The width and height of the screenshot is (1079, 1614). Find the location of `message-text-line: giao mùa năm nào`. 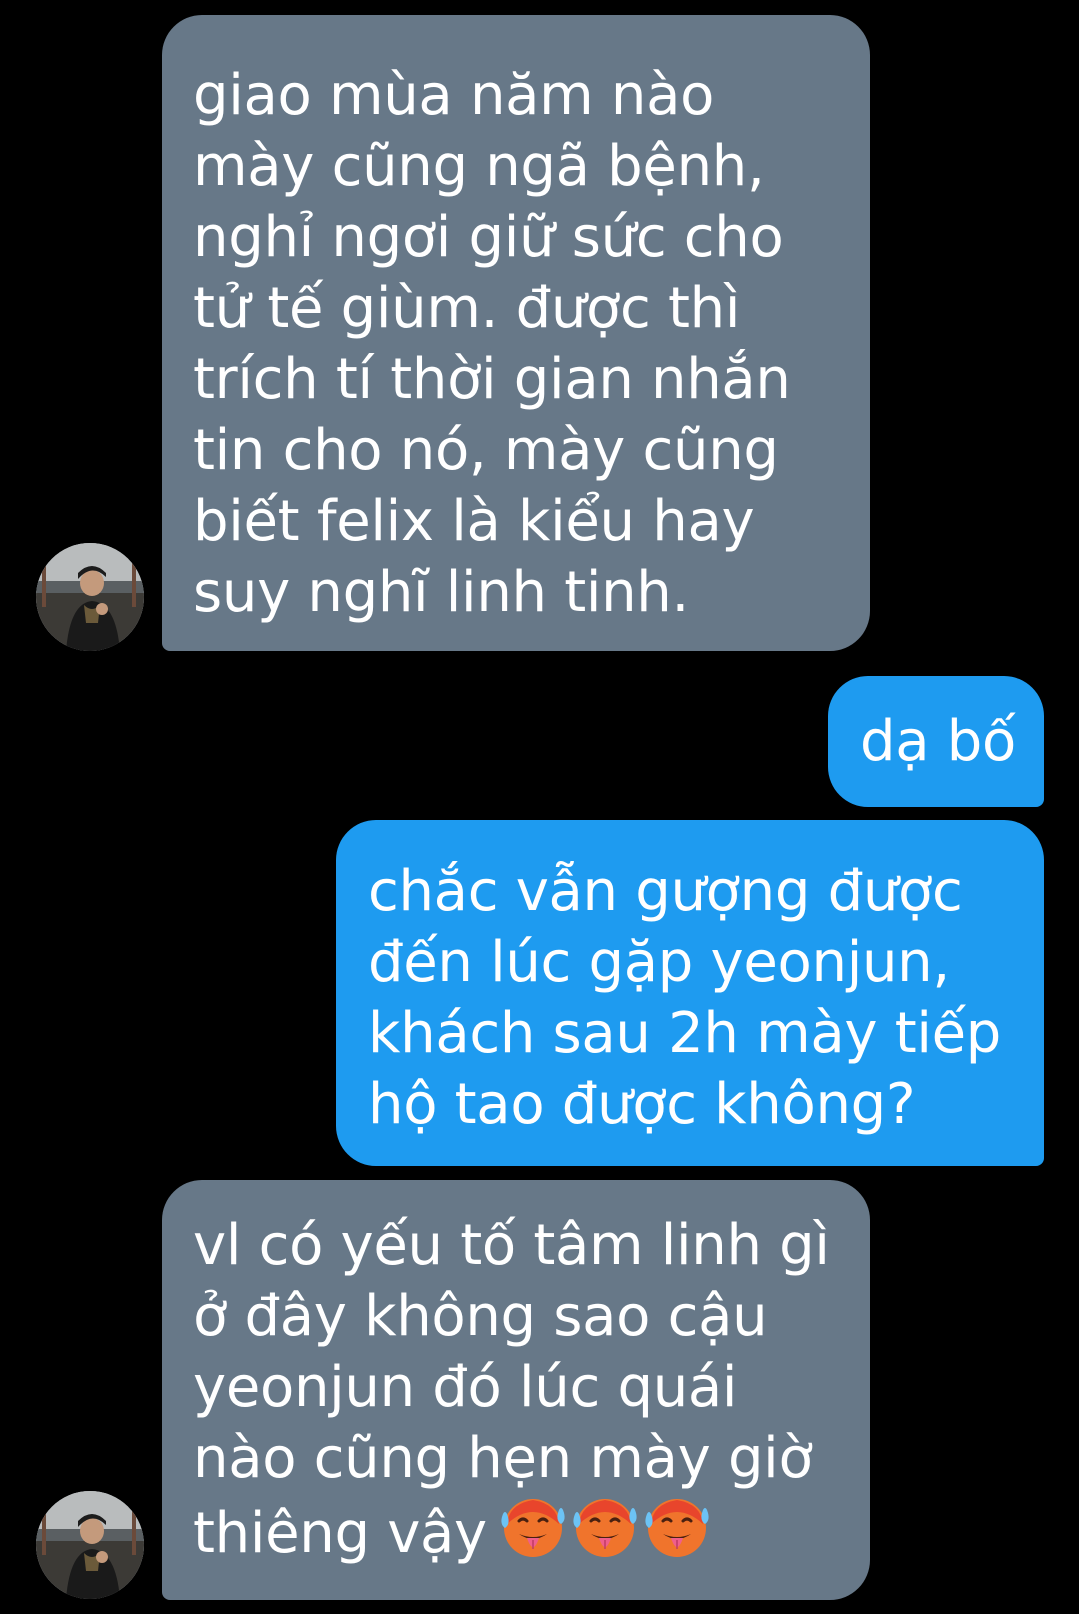

message-text-line: giao mùa năm nào is located at coordinates (454, 95).